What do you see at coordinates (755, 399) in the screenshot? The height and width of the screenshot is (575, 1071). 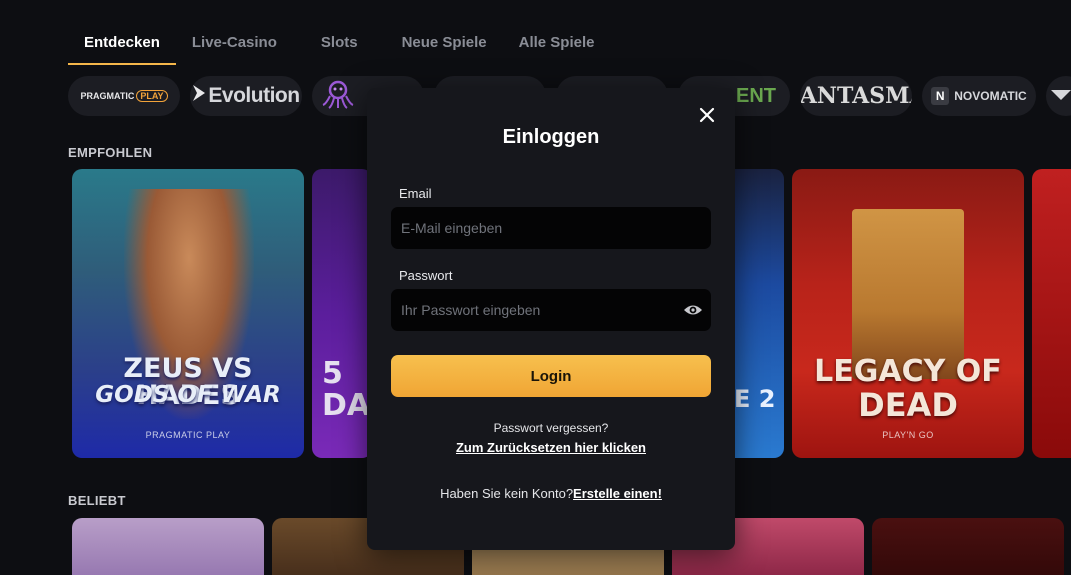 I see `game-title-line1: E 2` at bounding box center [755, 399].